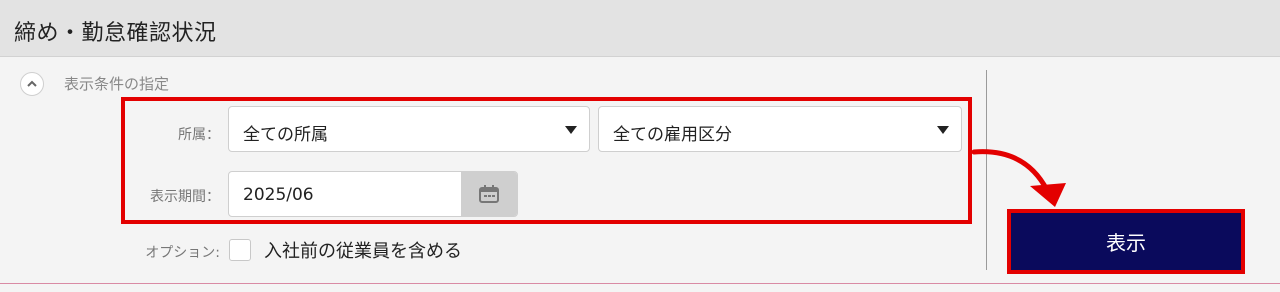 The height and width of the screenshot is (292, 1280). I want to click on show-button-label: 表示, so click(1126, 241).